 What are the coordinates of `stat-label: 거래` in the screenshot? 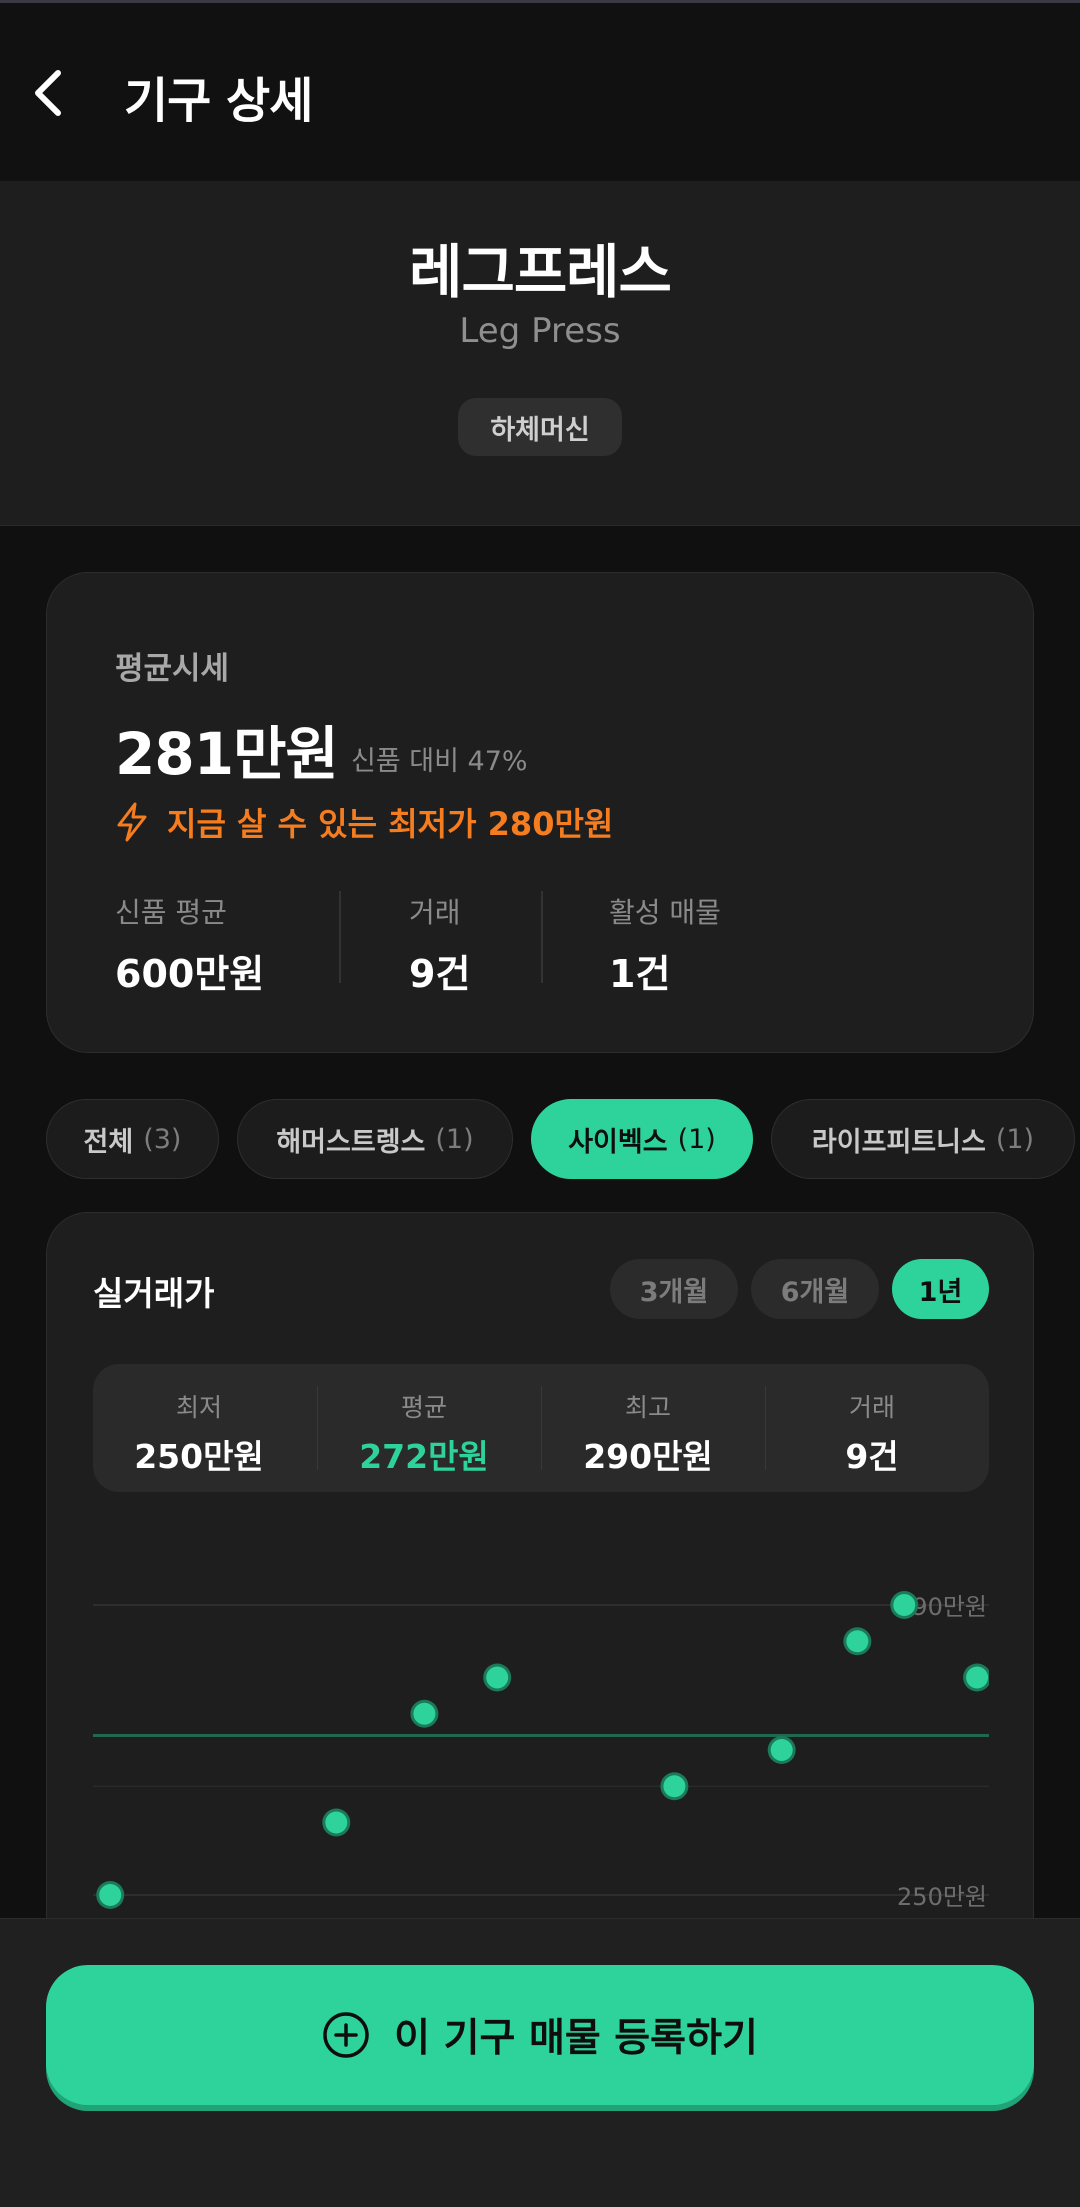 It's located at (435, 912).